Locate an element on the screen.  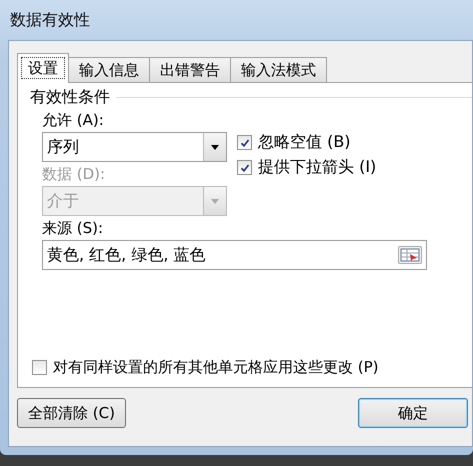
tab: 设置 is located at coordinates (43, 68).